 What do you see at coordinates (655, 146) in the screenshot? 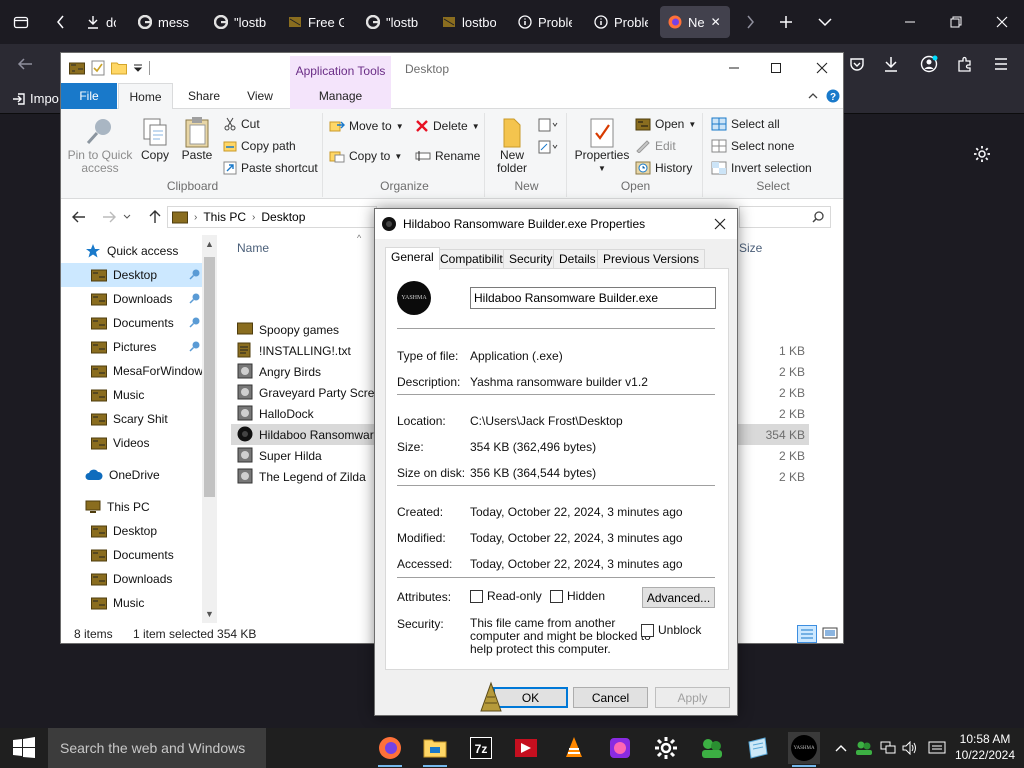
I see `edit-button: Edit` at bounding box center [655, 146].